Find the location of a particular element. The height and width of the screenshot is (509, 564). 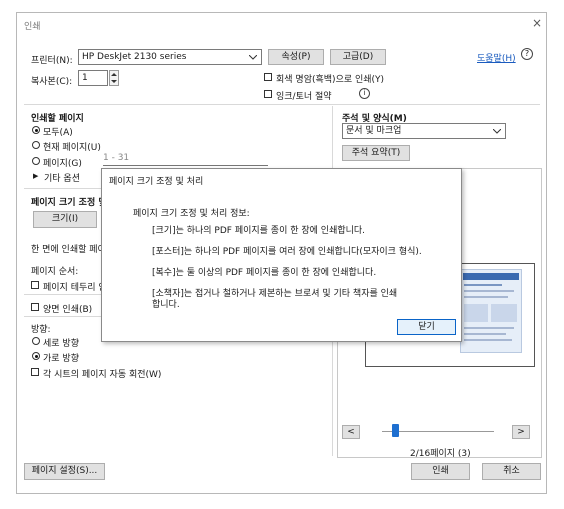

help-icon: ? is located at coordinates (527, 54).